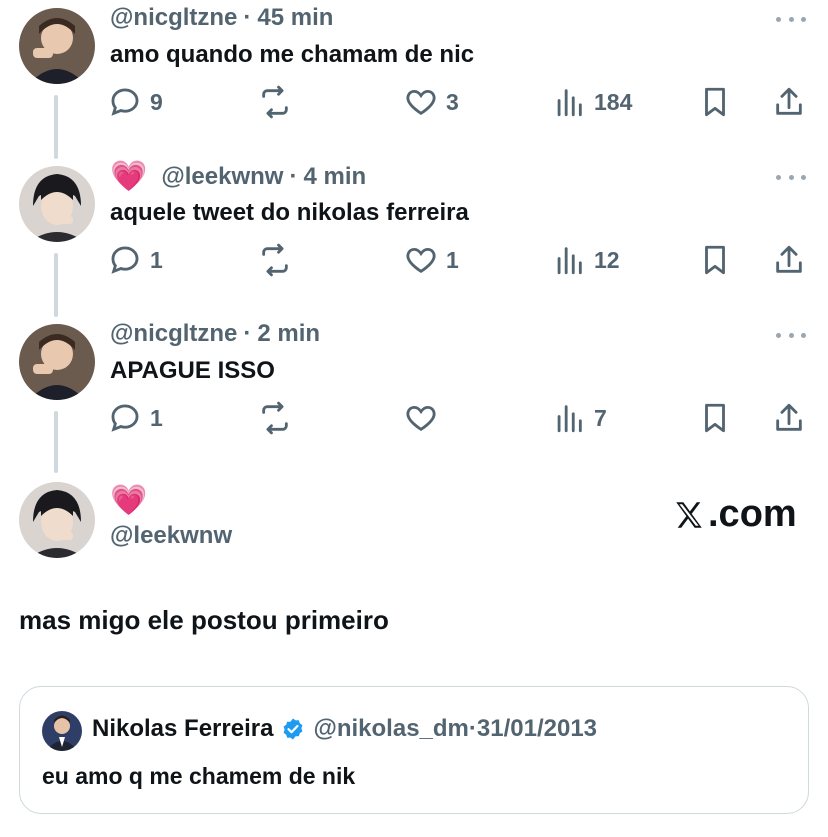  What do you see at coordinates (292, 54) in the screenshot?
I see `tweet-text: amo quando me chamam de nic` at bounding box center [292, 54].